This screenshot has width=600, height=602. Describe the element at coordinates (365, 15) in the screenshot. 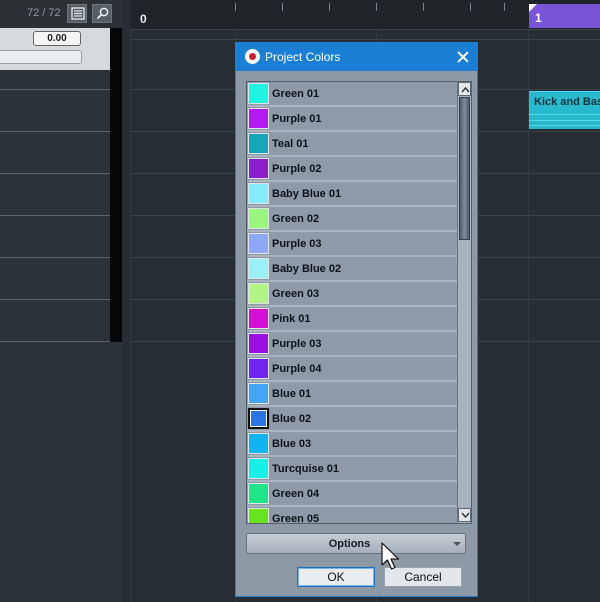

I see `ruler: 0 1` at that location.